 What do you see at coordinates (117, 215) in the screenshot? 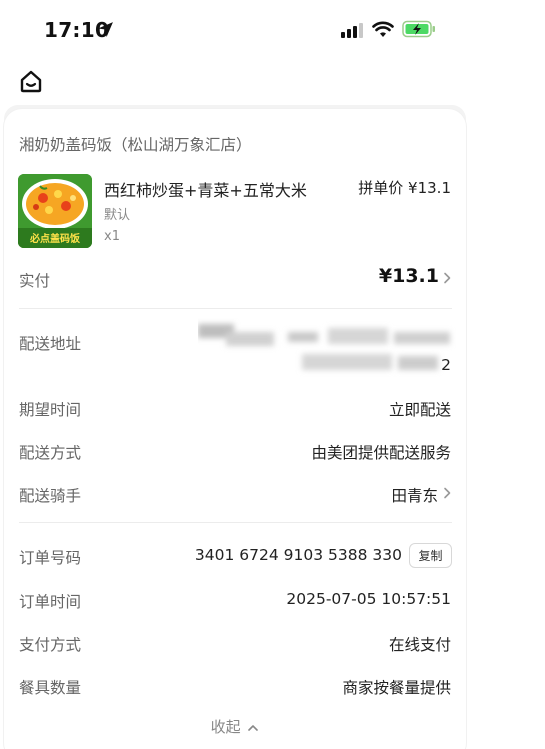
I see `food-spec: 默认` at bounding box center [117, 215].